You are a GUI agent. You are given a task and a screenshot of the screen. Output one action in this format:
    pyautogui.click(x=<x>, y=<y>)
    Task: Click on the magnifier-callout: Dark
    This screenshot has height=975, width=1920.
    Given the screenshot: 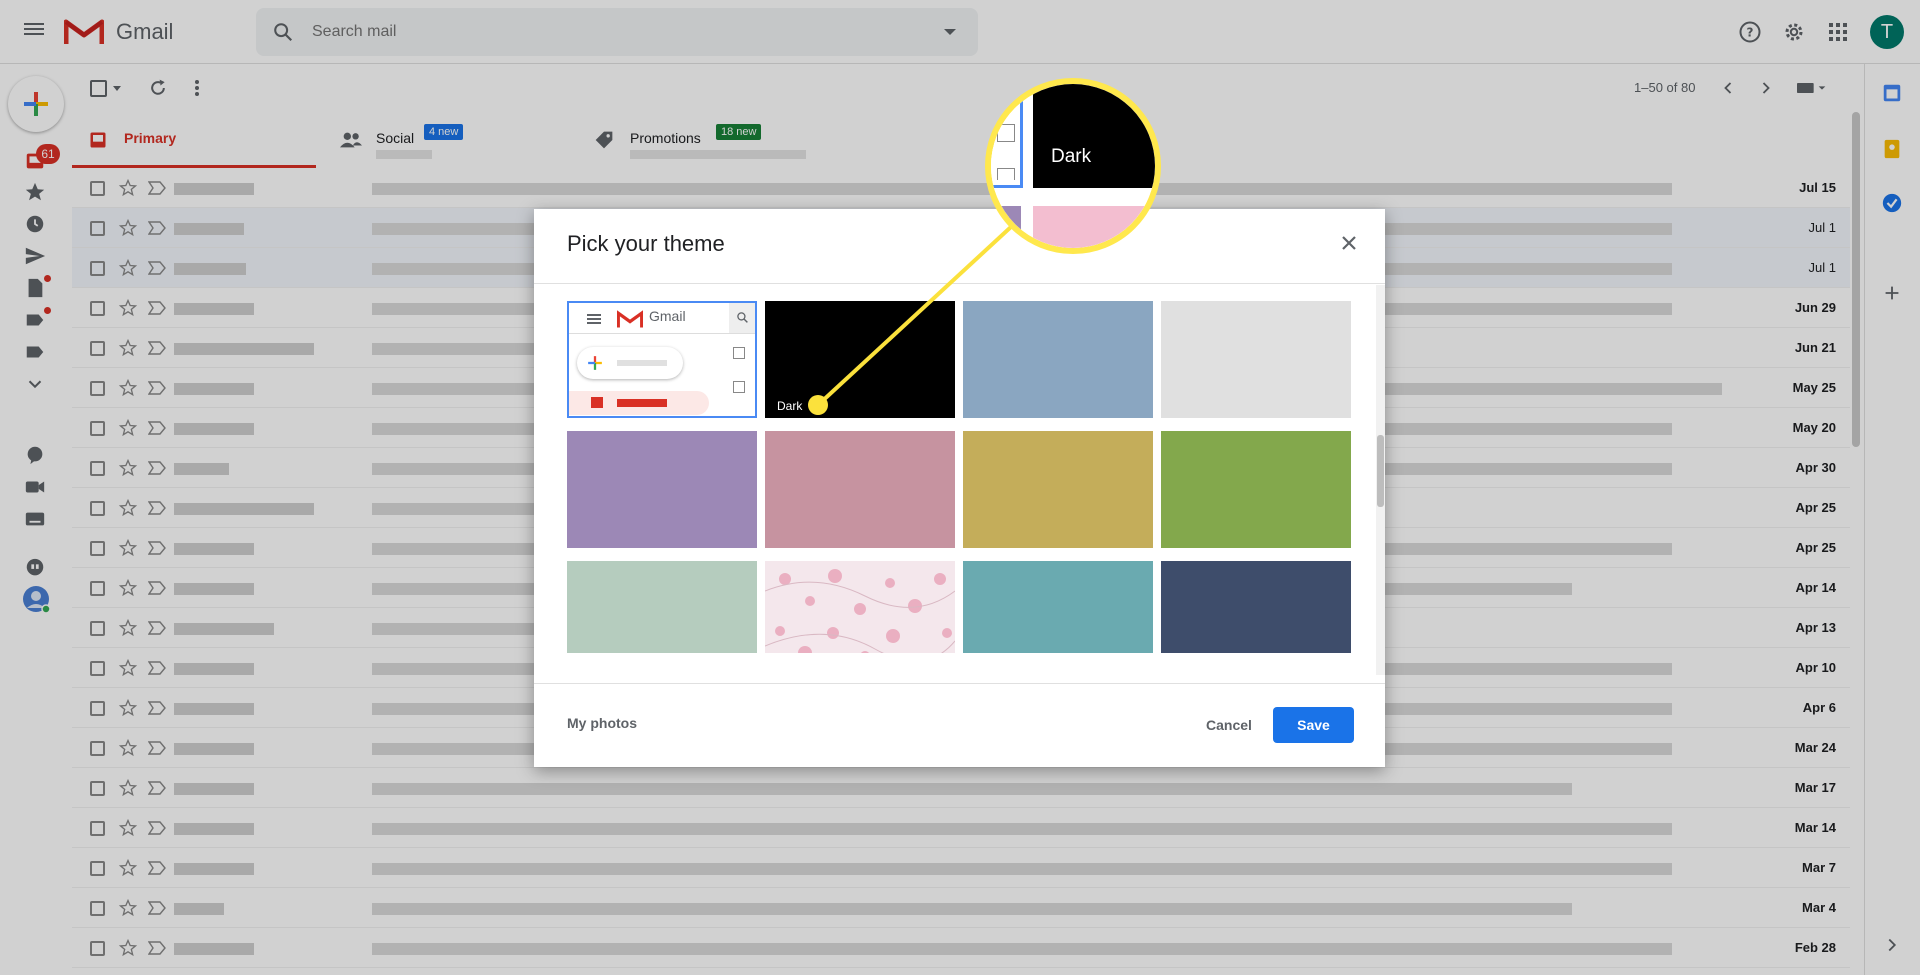 What is the action you would take?
    pyautogui.click(x=1073, y=166)
    